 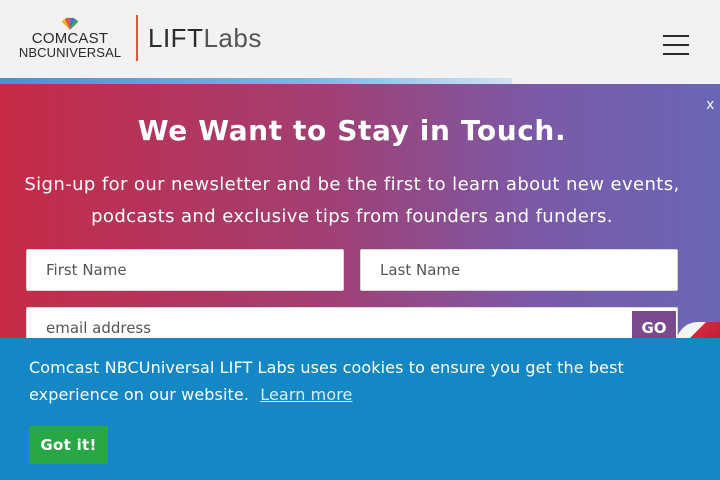 I want to click on brand-line-2: NBCUNIVERSAL, so click(x=70, y=52).